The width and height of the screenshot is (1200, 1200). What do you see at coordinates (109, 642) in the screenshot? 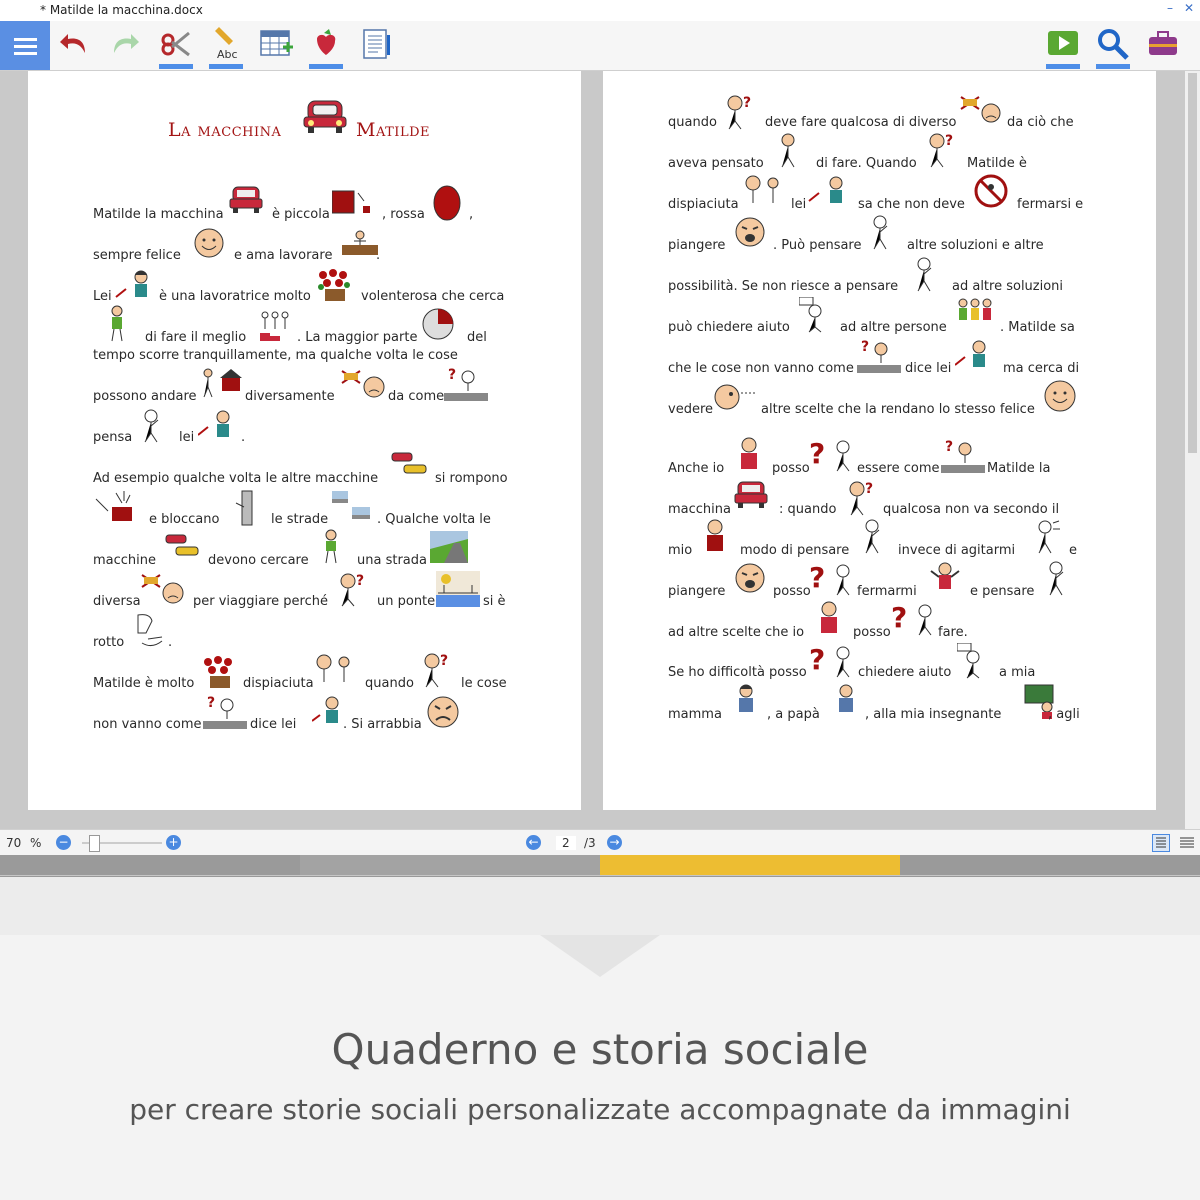
I see `text-segment: rotto` at bounding box center [109, 642].